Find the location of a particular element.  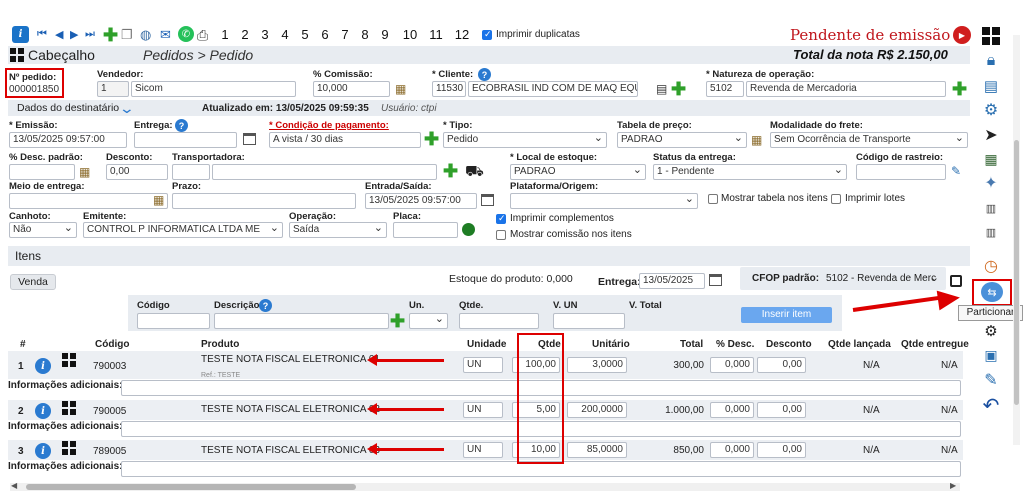

info-icon: i is located at coordinates (20, 34).